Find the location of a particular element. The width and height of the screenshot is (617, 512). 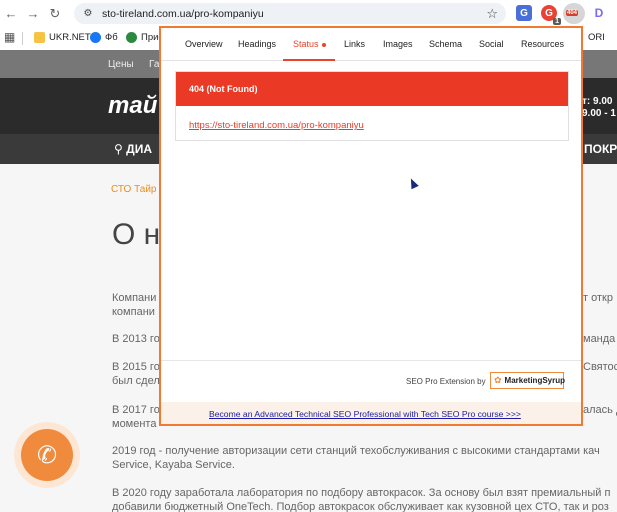

extension-red-icon: G1 is located at coordinates (551, 15).